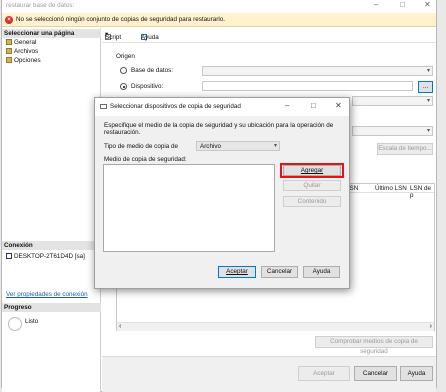 This screenshot has height=392, width=446. Describe the element at coordinates (416, 373) in the screenshot. I see `help-footer-button: Ayuda` at that location.